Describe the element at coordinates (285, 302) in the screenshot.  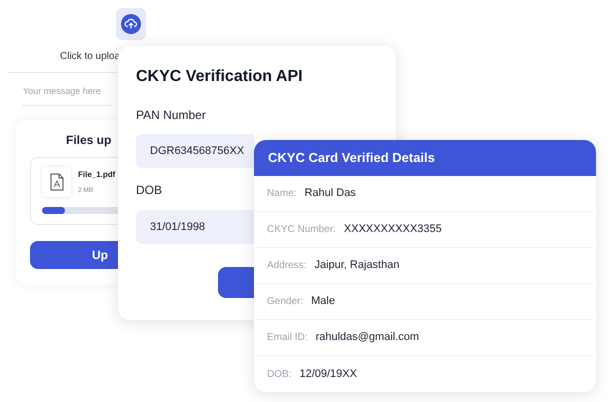
I see `detail-label: Gender:` at that location.